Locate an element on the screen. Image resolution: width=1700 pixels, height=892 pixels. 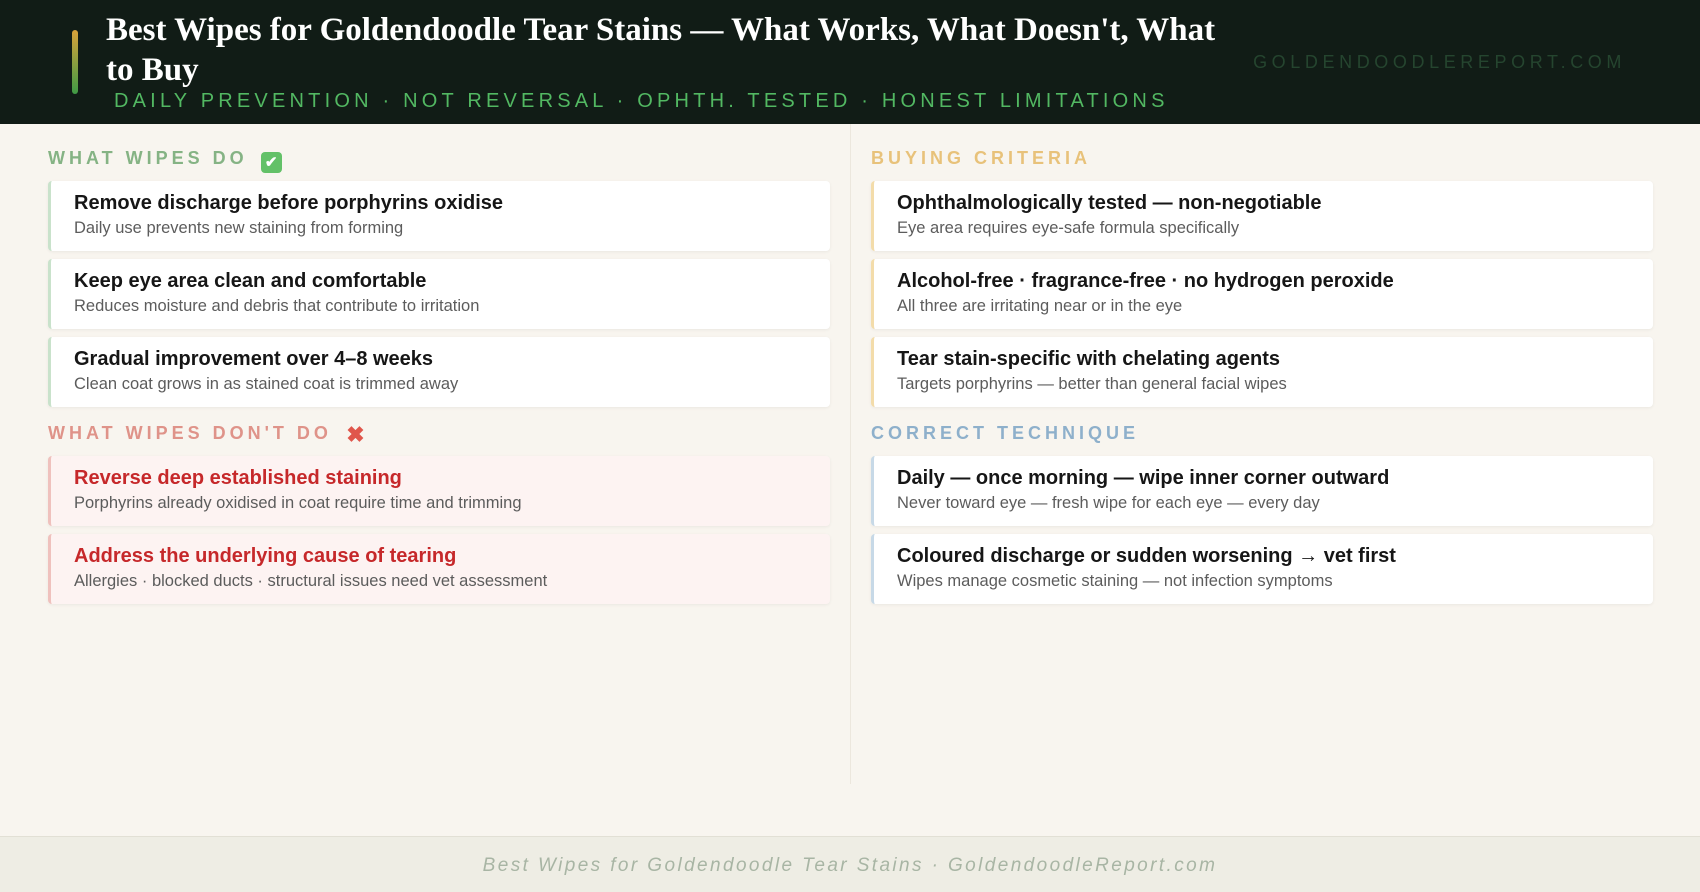
section-heading-text: WHAT WIPES DO is located at coordinates (148, 158).